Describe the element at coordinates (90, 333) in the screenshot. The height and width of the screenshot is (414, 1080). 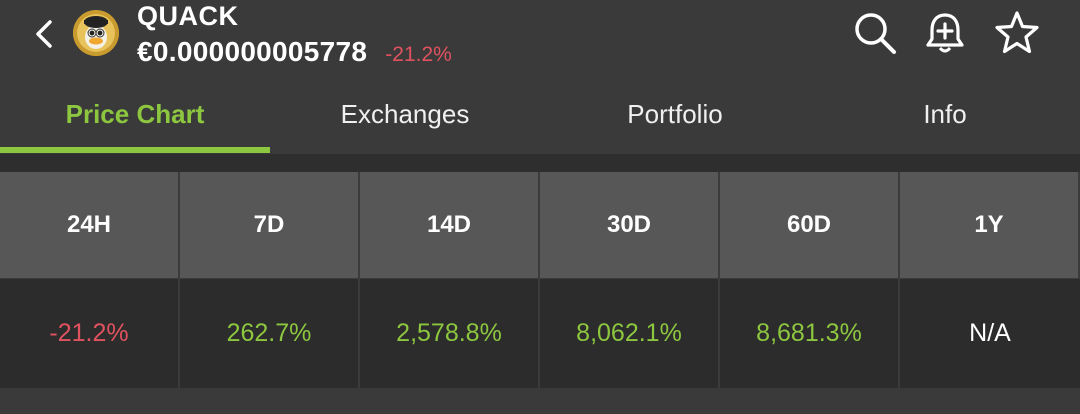
I see `period-change-value: -21.2%` at that location.